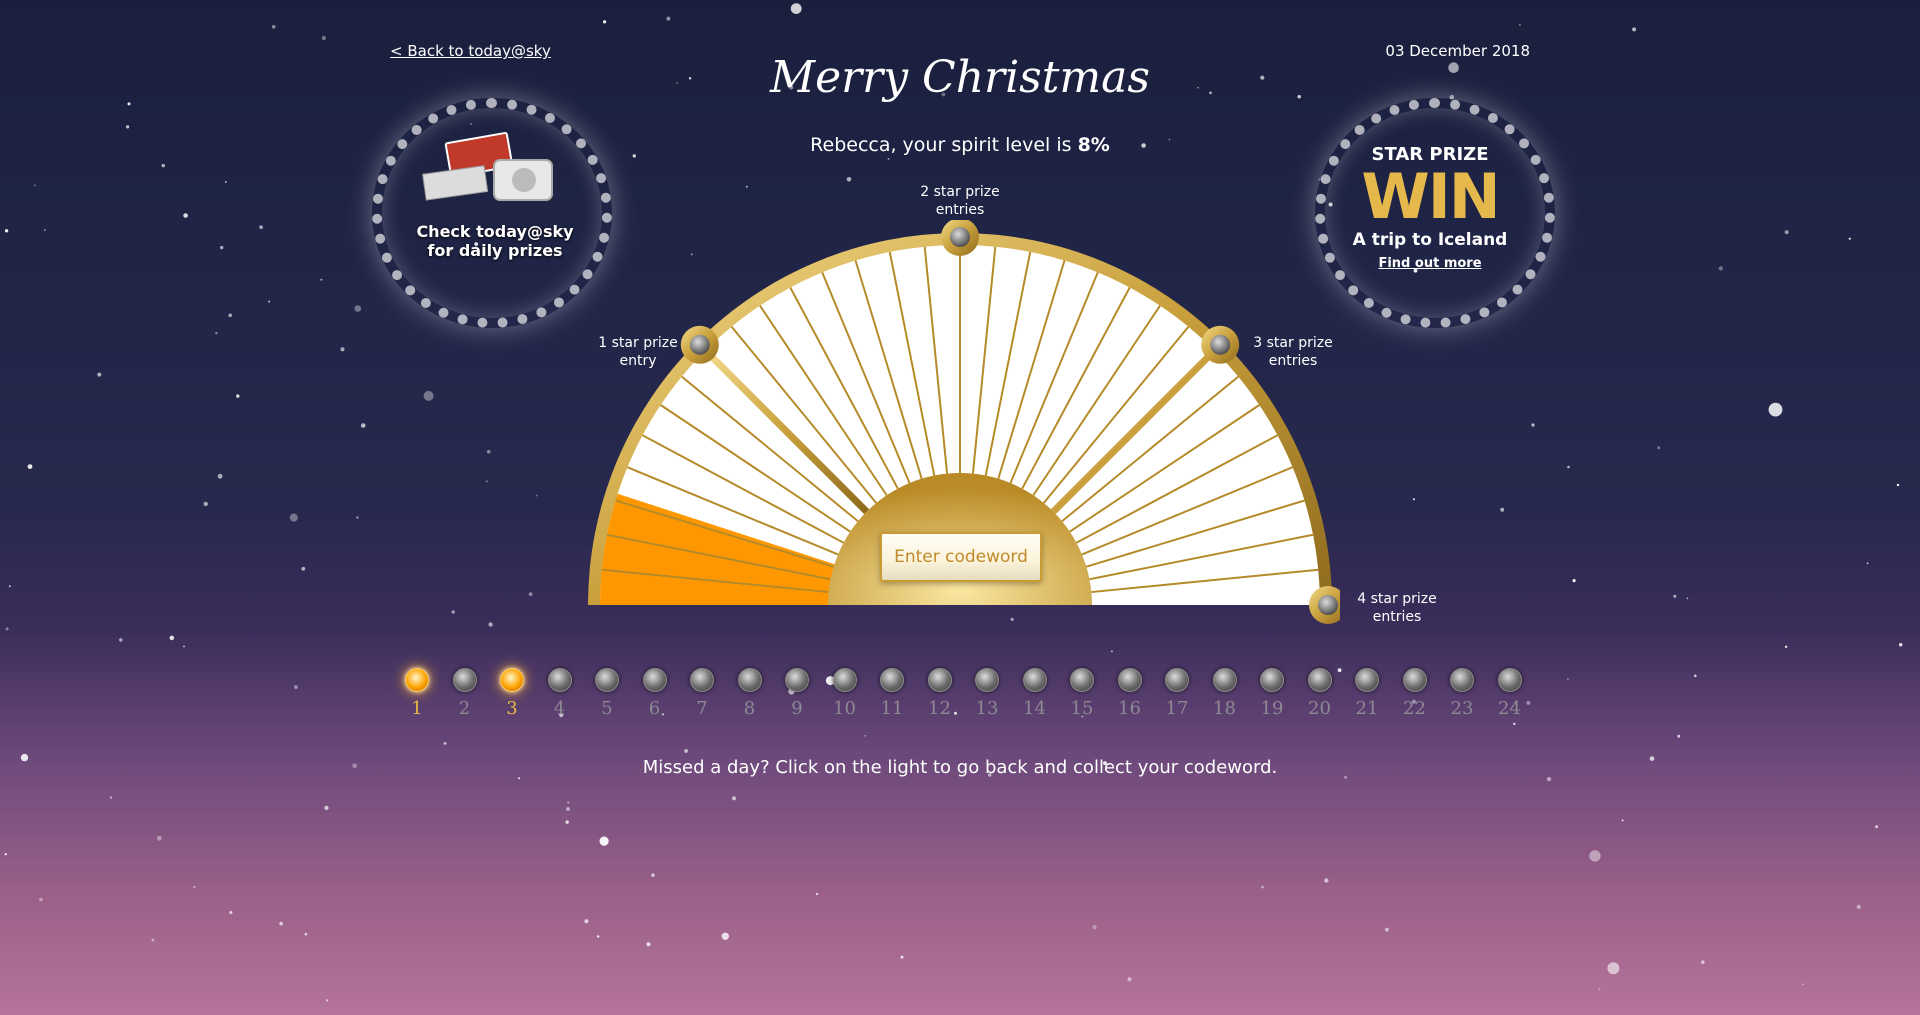  What do you see at coordinates (1177, 693) in the screenshot?
I see `day-light-17: 17` at bounding box center [1177, 693].